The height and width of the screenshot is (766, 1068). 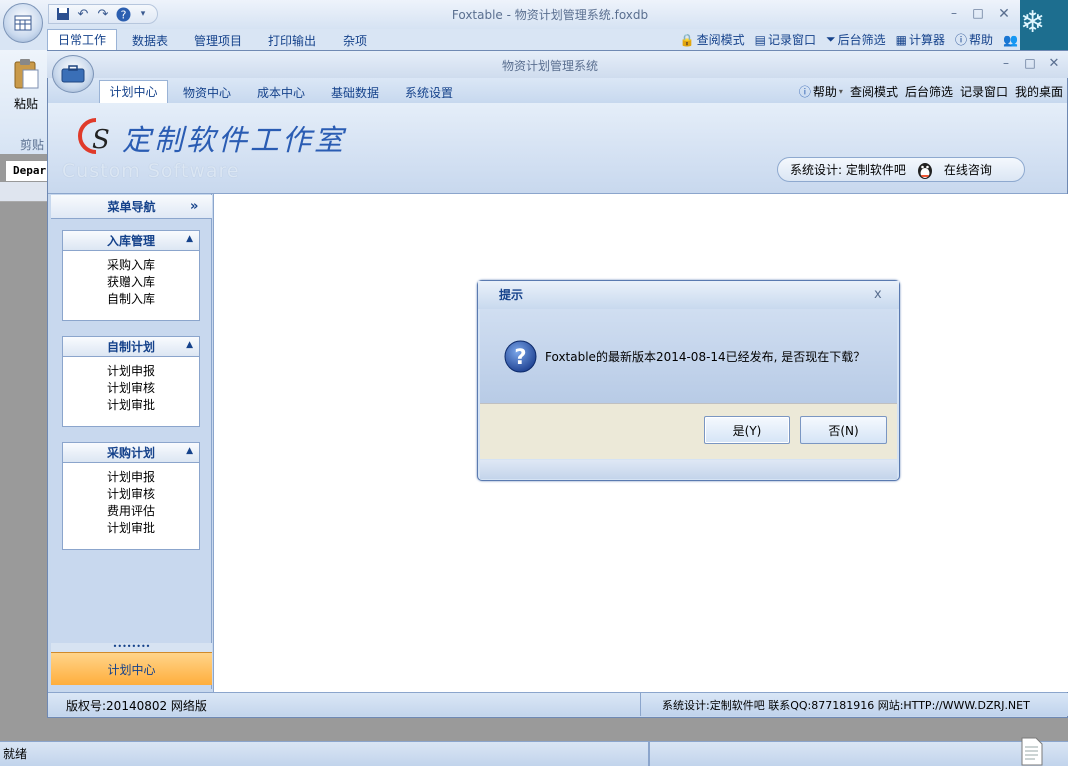 What do you see at coordinates (131, 511) in the screenshot?
I see `nav-item-cost-evaluate: 费用评估` at bounding box center [131, 511].